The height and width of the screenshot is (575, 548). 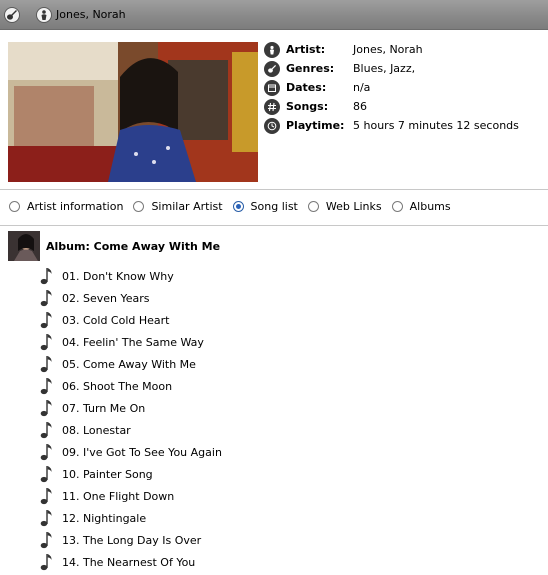 What do you see at coordinates (362, 87) in the screenshot?
I see `info-value: n/a` at bounding box center [362, 87].